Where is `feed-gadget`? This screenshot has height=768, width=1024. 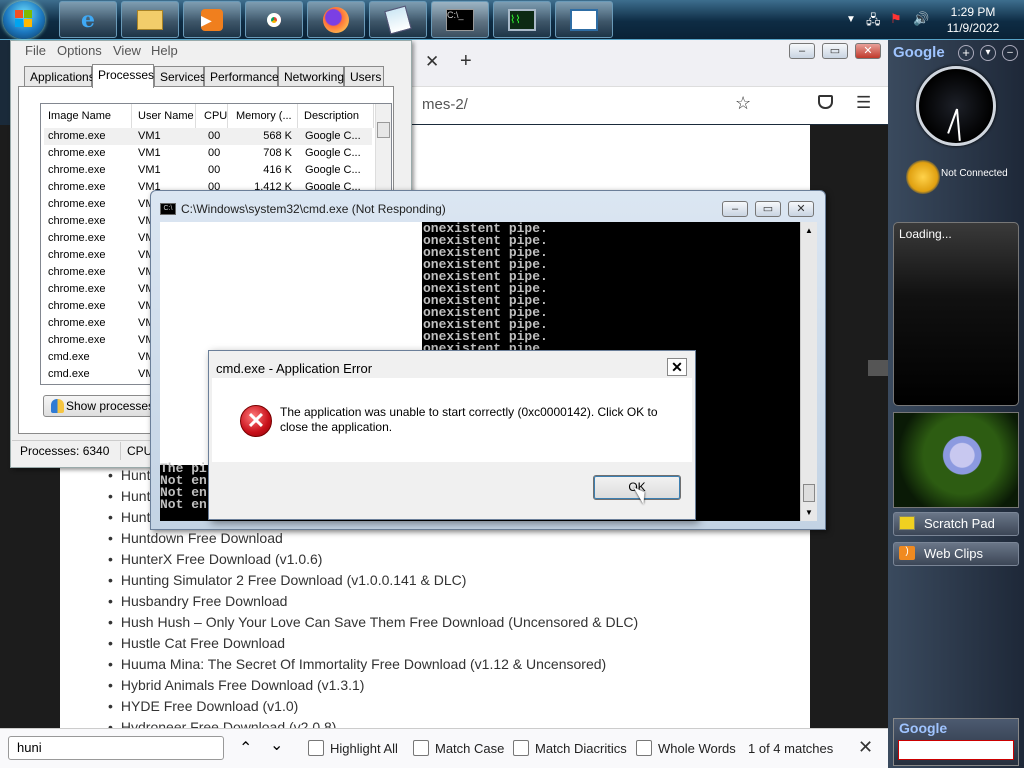
feed-gadget is located at coordinates (956, 314).